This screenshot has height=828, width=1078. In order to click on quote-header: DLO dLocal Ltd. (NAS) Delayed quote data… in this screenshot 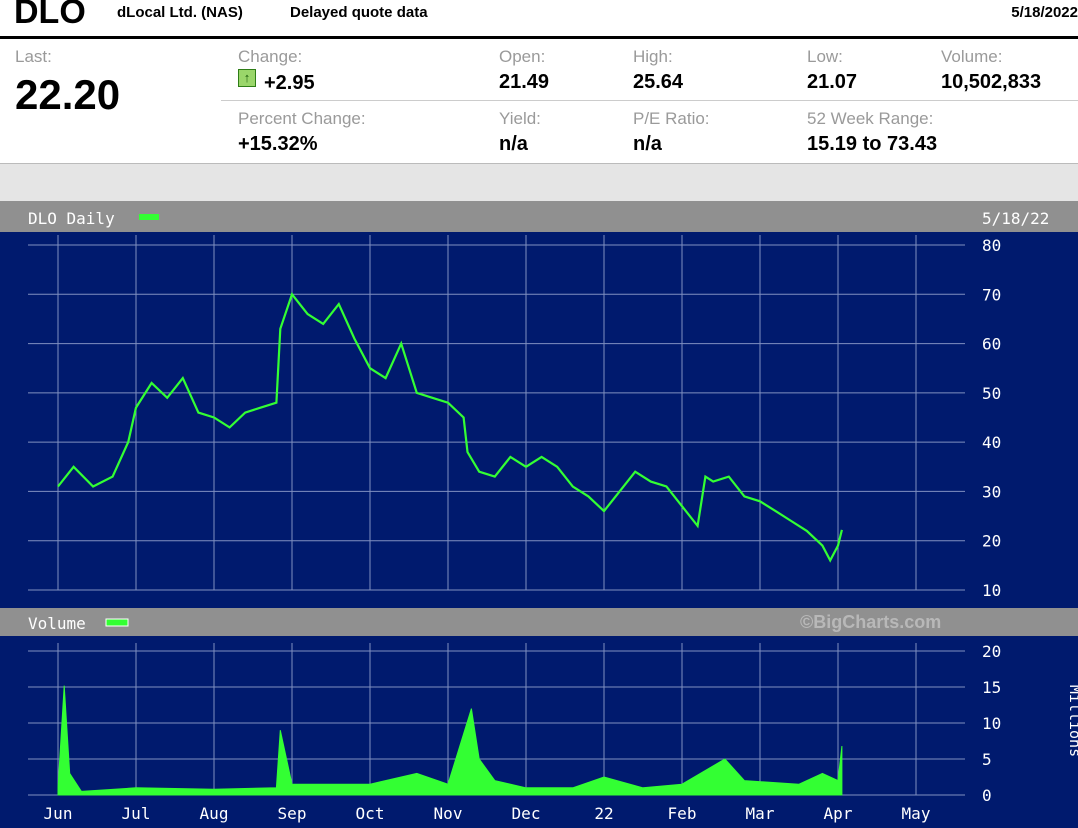, I will do `click(539, 19)`.